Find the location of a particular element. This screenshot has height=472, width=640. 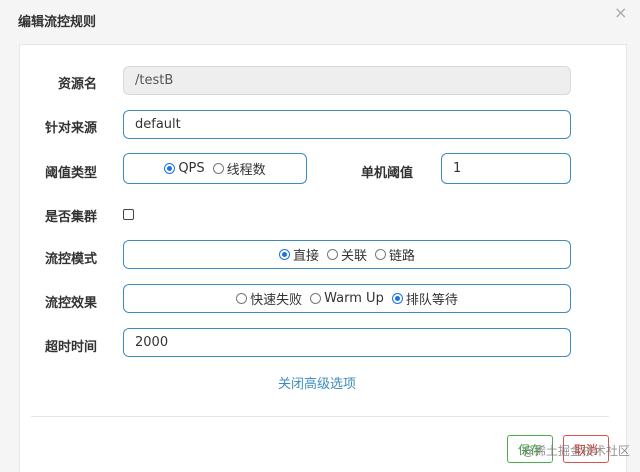

radio-queue-label: 排队等待 is located at coordinates (431, 300).